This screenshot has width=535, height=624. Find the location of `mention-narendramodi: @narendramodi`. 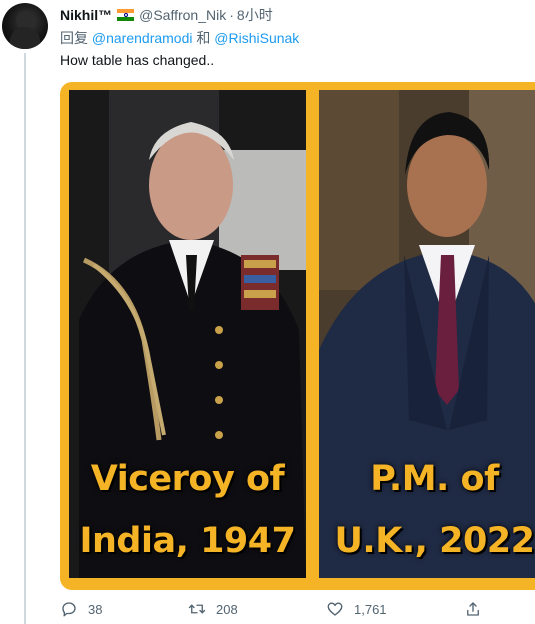

mention-narendramodi: @narendramodi is located at coordinates (142, 38).